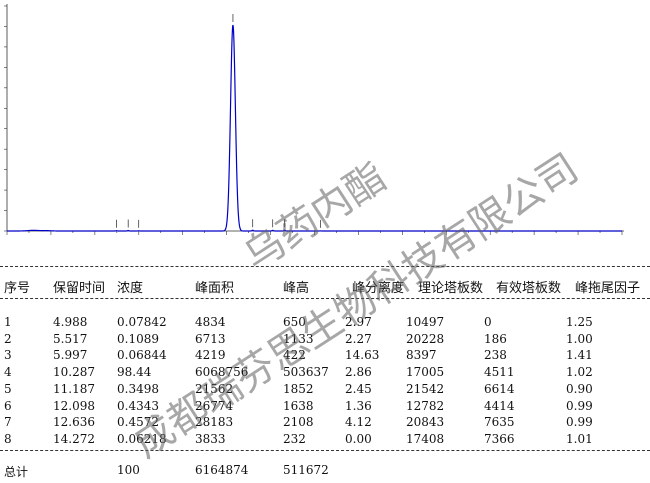 This screenshot has width=650, height=483. What do you see at coordinates (215, 288) in the screenshot?
I see `header-area: 峰面积` at bounding box center [215, 288].